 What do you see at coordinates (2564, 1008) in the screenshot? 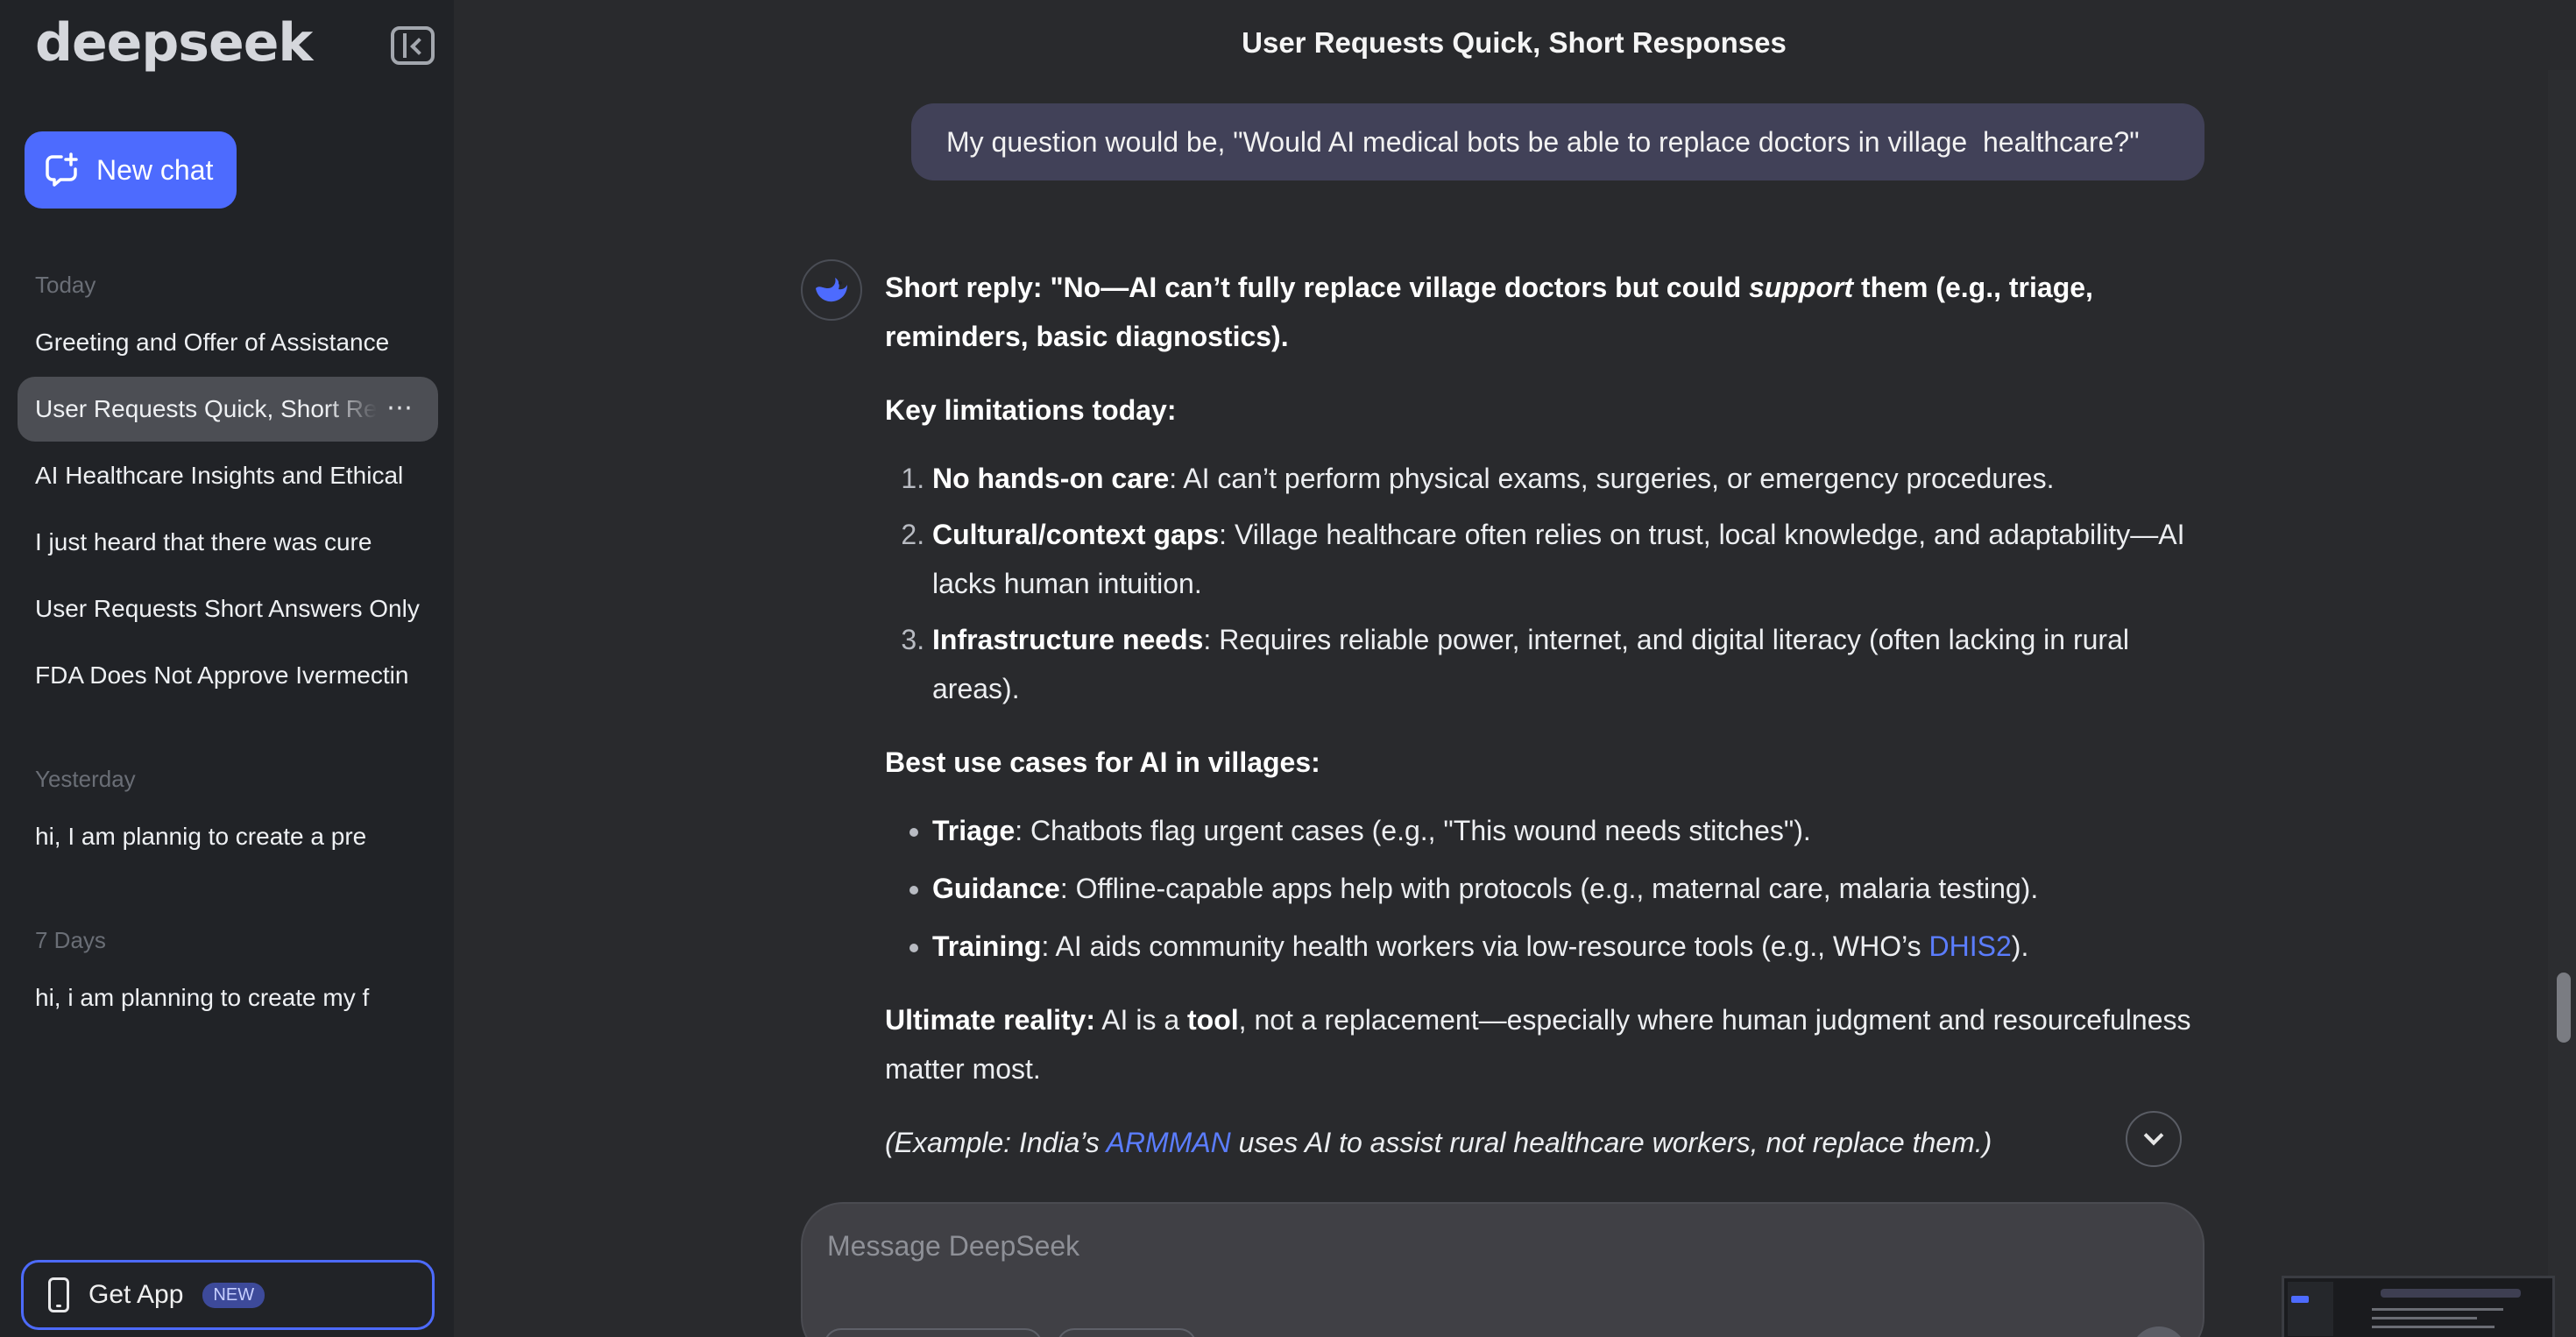
I see `scrollbar-thumb` at bounding box center [2564, 1008].